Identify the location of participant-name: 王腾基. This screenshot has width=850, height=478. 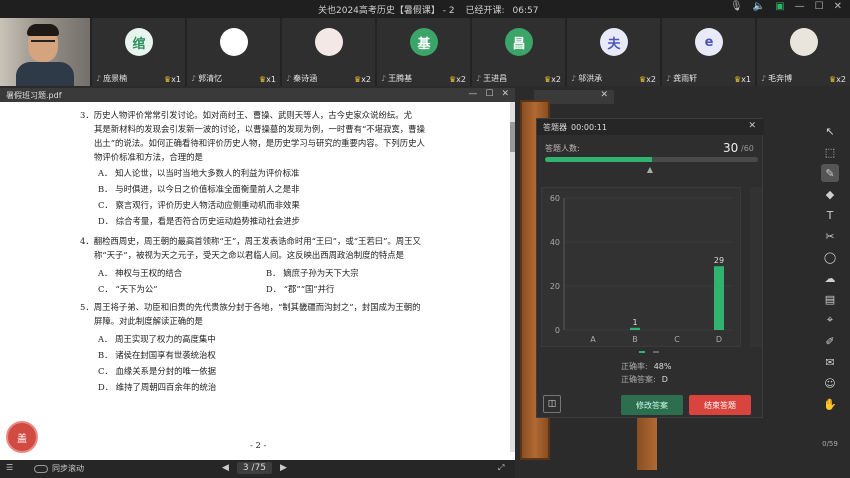
(400, 78).